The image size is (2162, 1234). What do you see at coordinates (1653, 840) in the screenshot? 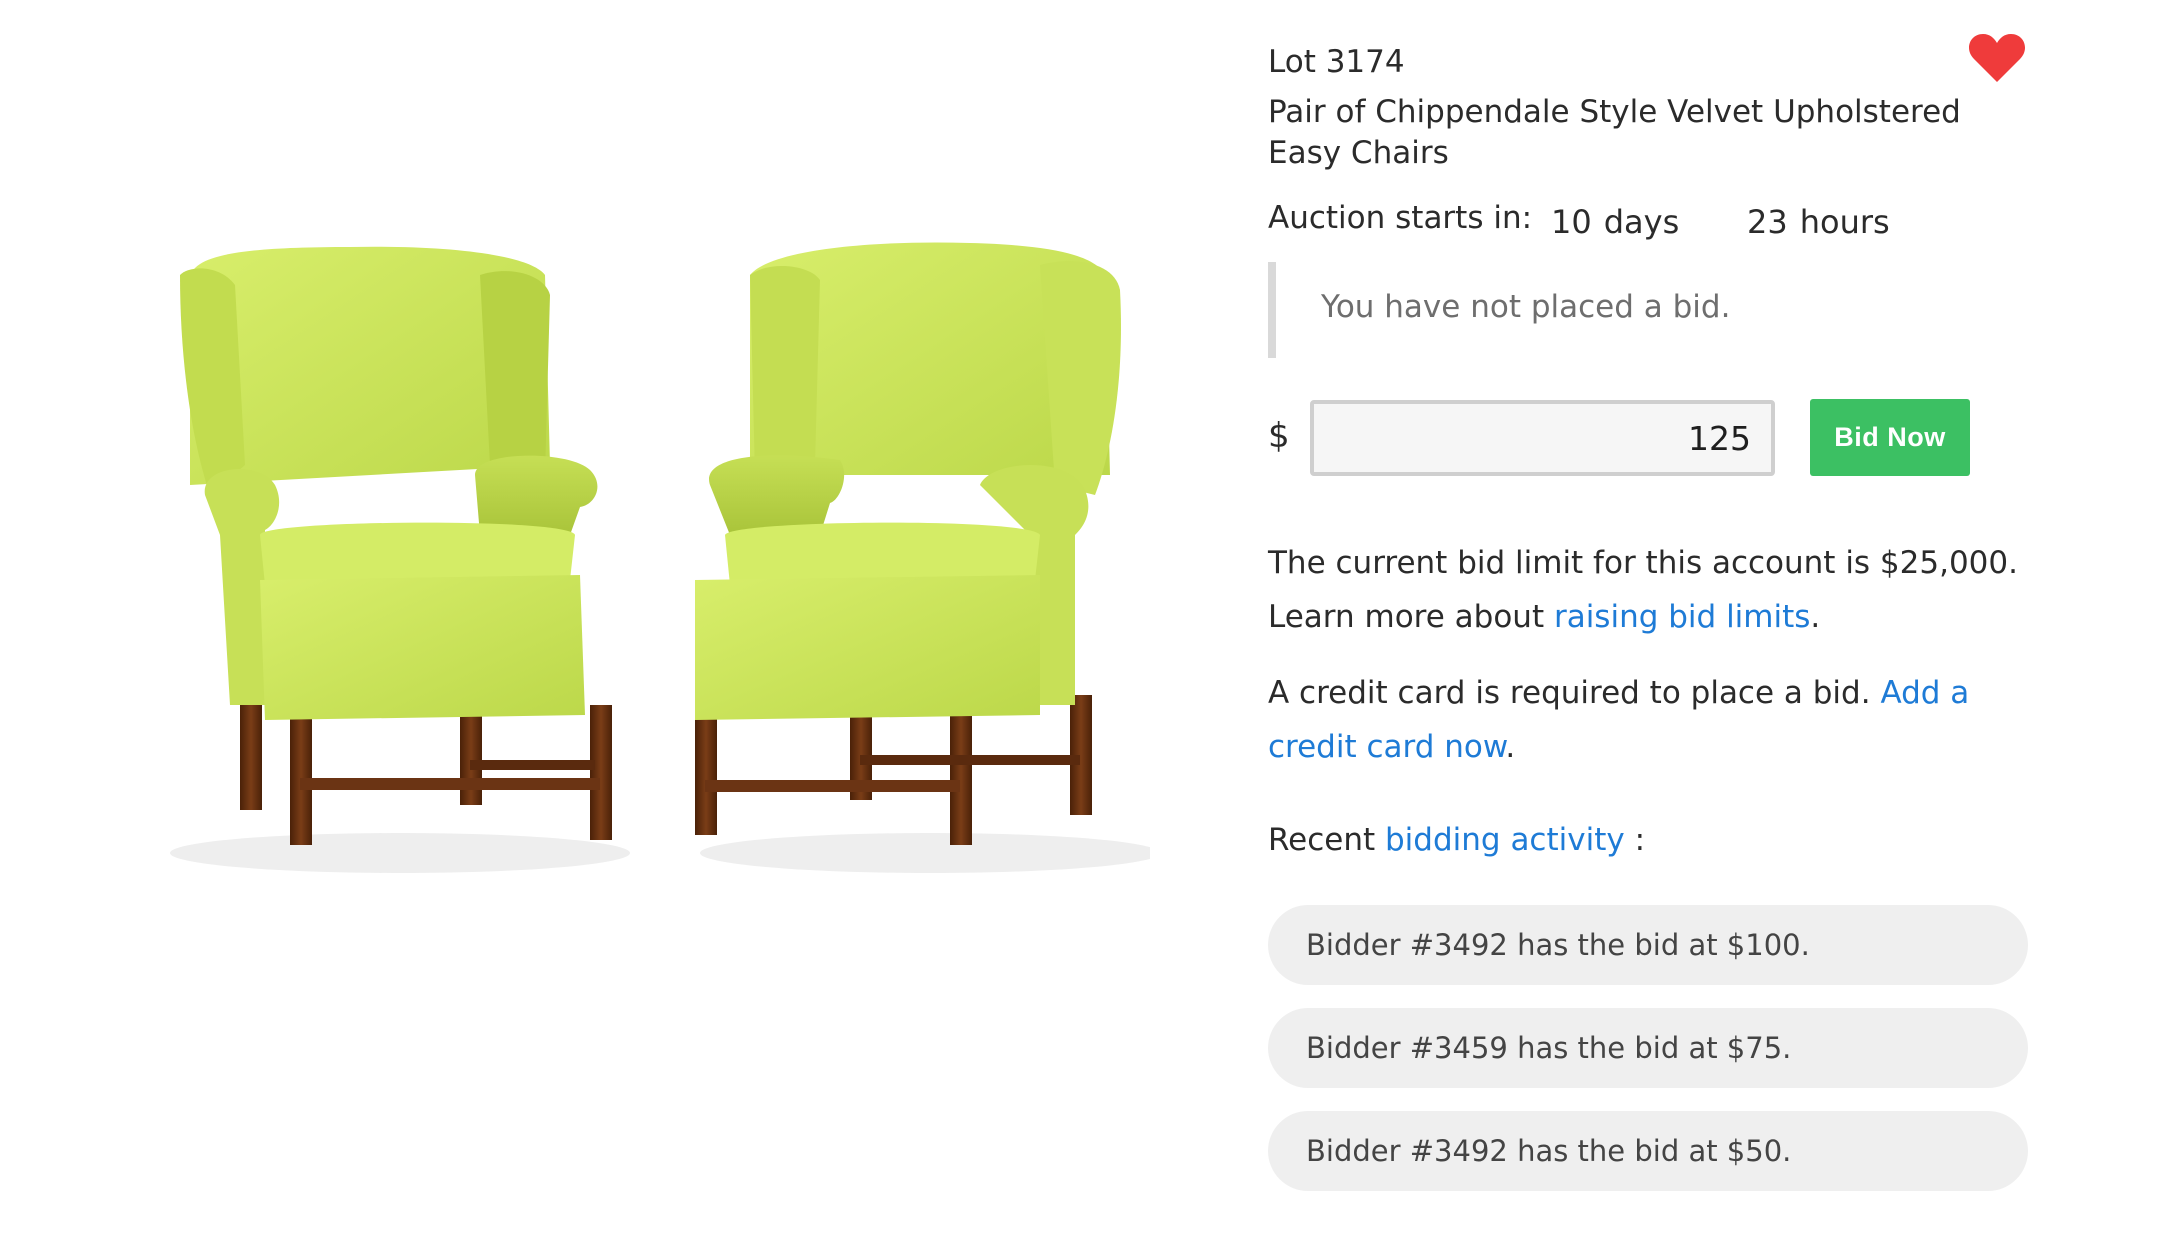
I see `recent-activity-heading: Recent bidding activity :` at bounding box center [1653, 840].